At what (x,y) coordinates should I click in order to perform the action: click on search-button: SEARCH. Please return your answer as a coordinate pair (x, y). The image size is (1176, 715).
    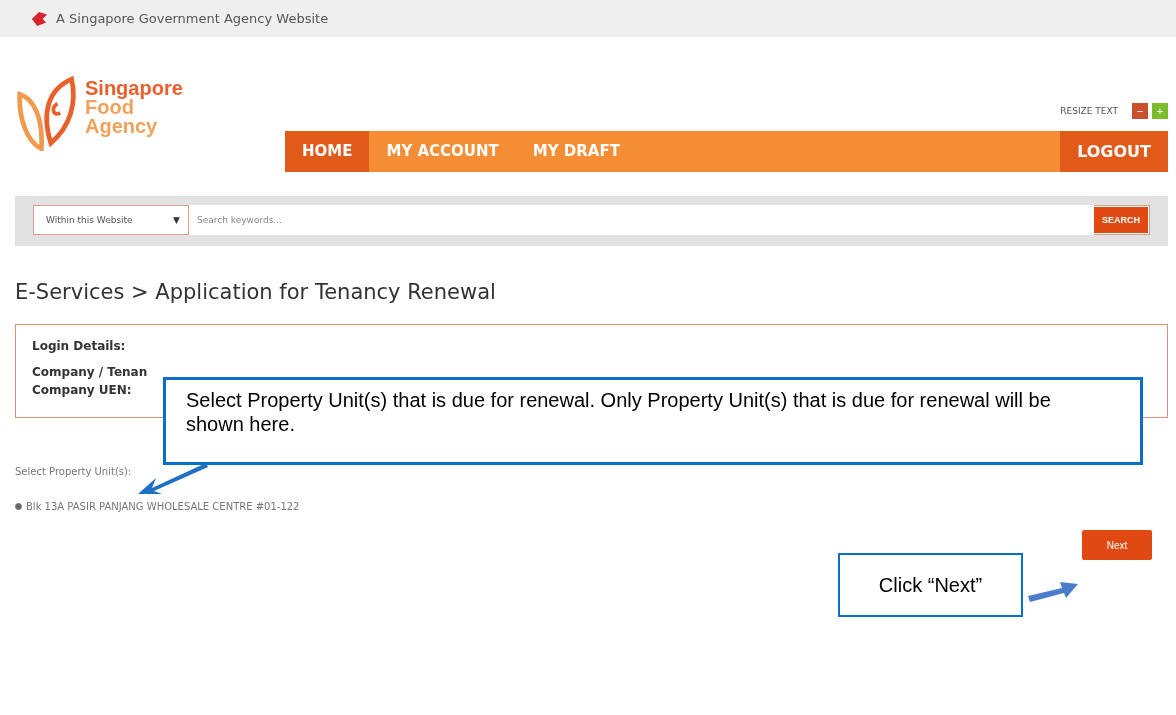
    Looking at the image, I should click on (1121, 220).